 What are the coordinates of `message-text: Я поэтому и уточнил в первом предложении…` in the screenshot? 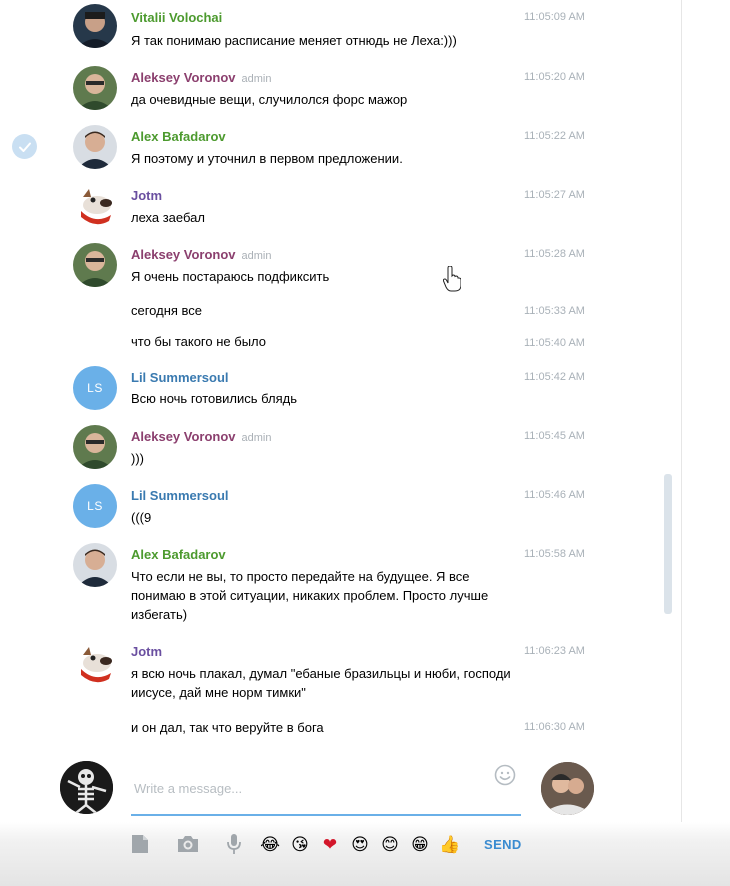 It's located at (267, 158).